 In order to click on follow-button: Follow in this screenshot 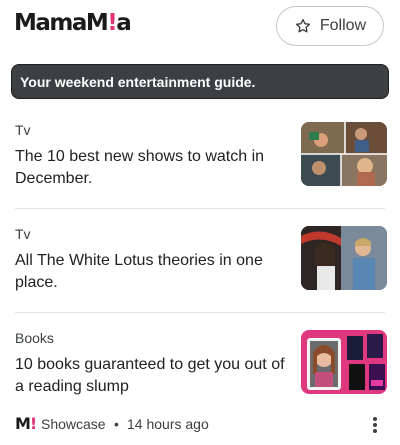, I will do `click(330, 26)`.